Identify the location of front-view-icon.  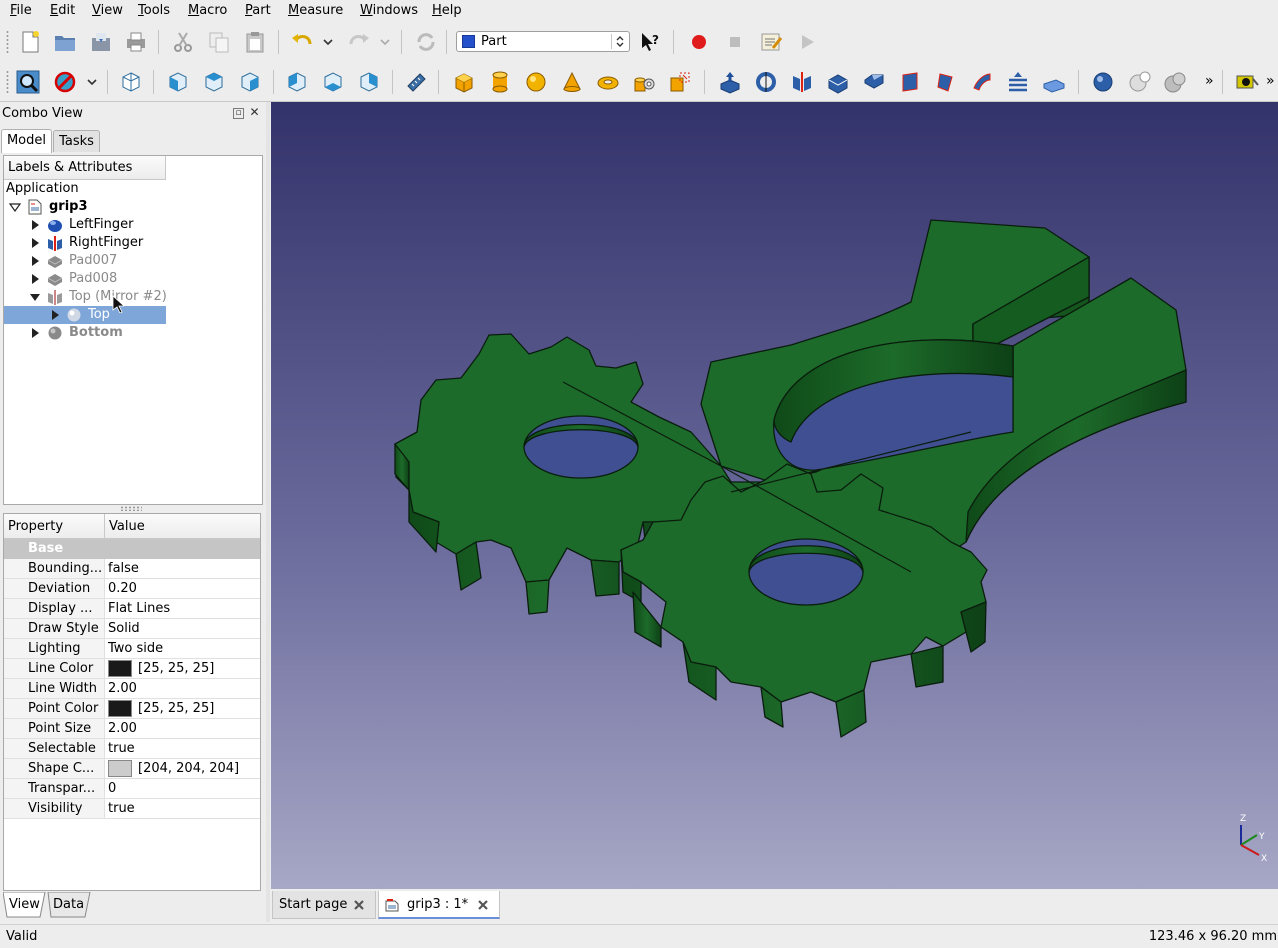
(178, 82).